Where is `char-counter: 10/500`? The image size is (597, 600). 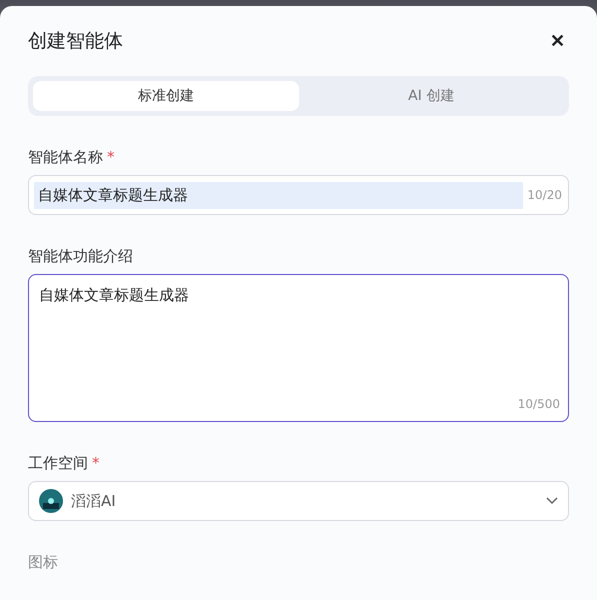
char-counter: 10/500 is located at coordinates (539, 404).